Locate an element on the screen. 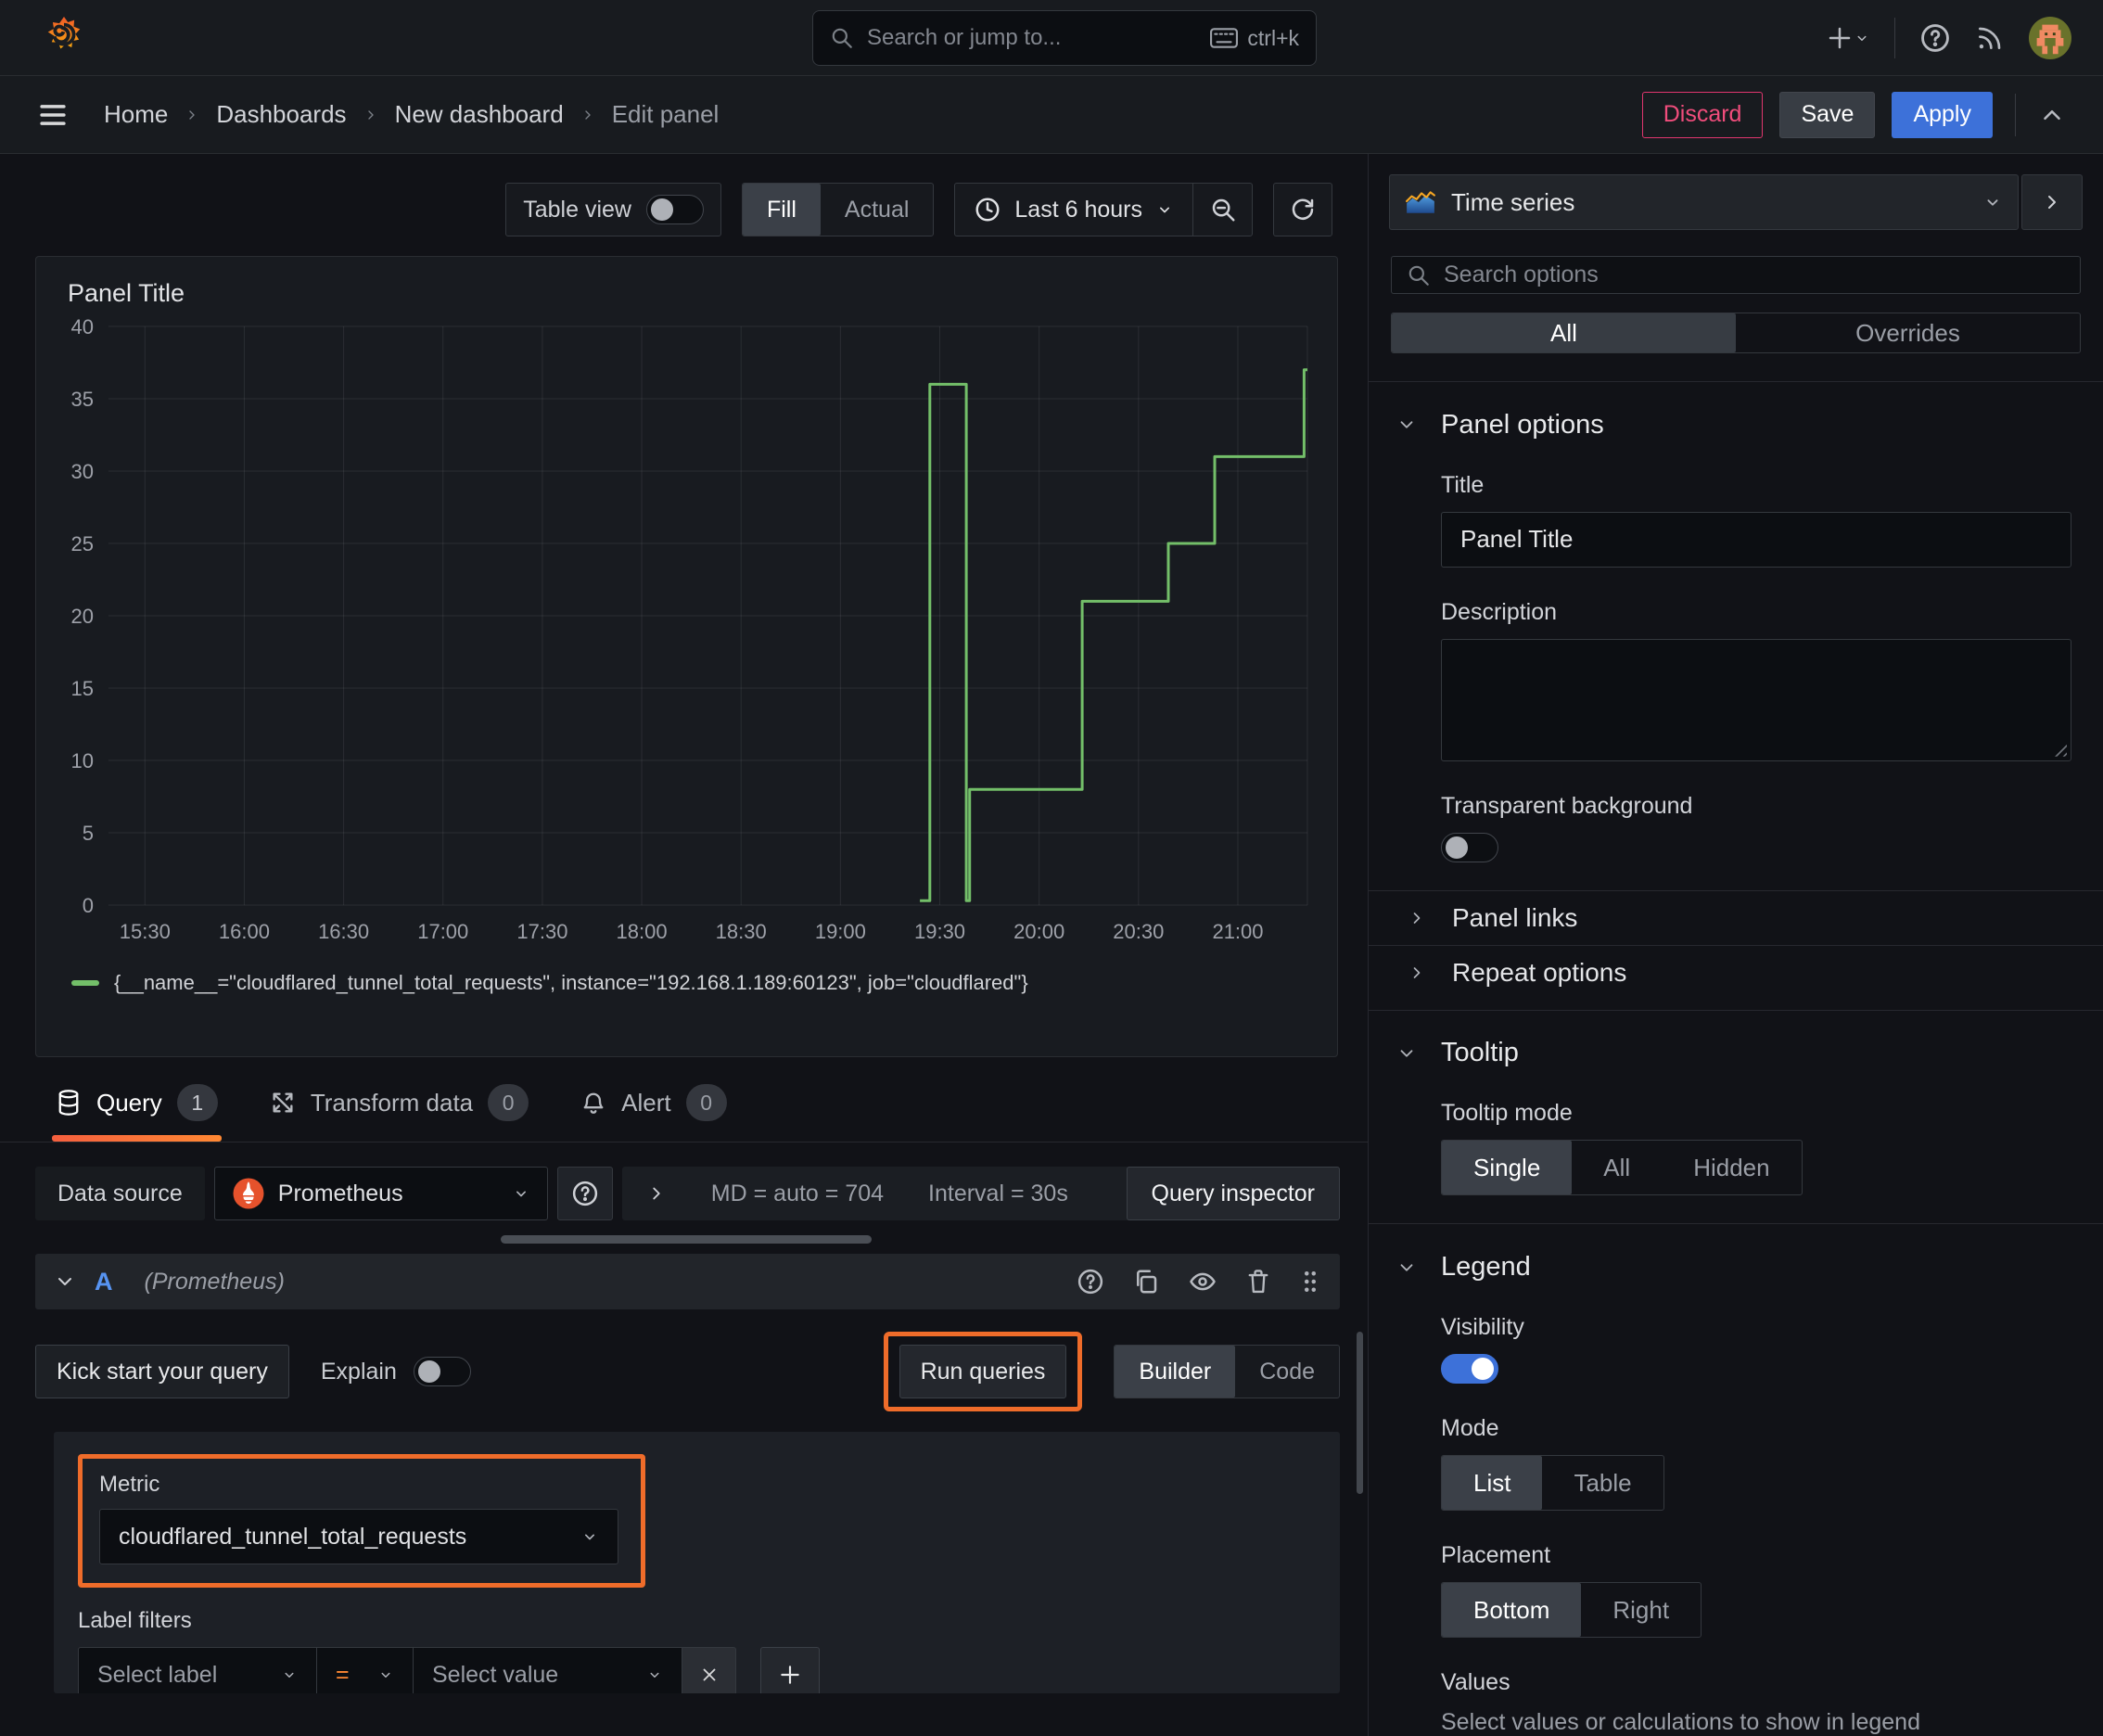  label-filters-row: Select label = Select value is located at coordinates (696, 1670).